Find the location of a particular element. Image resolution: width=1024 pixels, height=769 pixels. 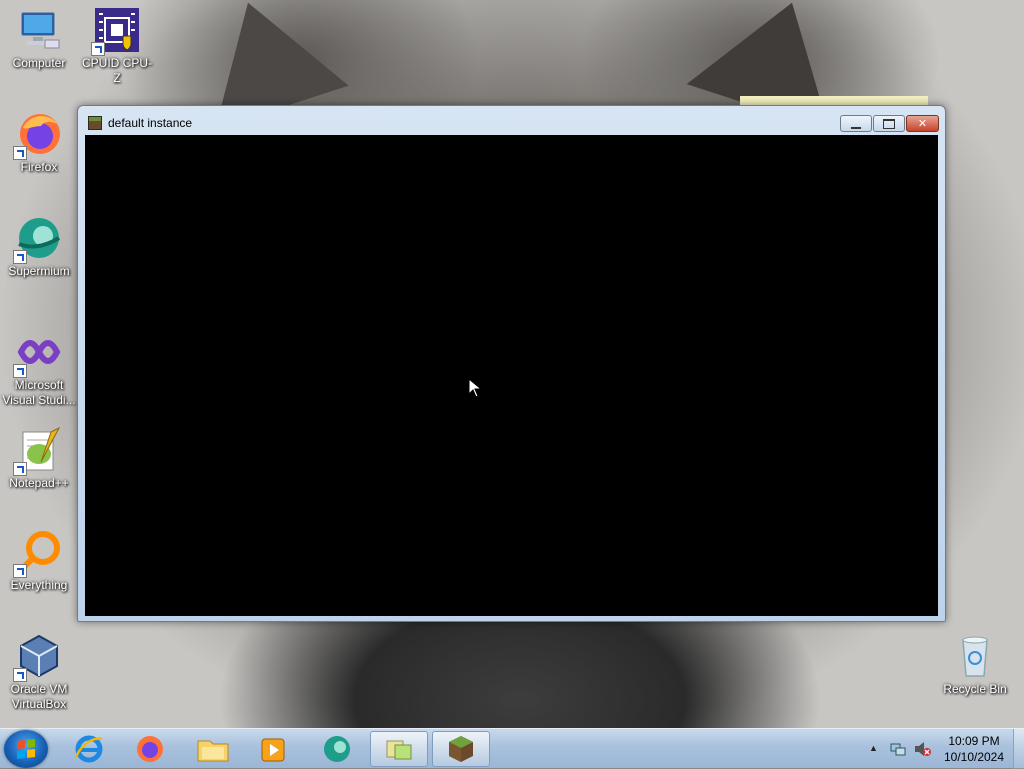

taskbar-firefox is located at coordinates (150, 749).